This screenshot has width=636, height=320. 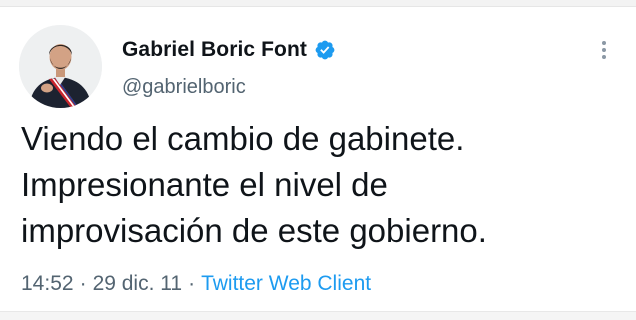 What do you see at coordinates (254, 230) in the screenshot?
I see `tweet-text-line: improvisación de este gobierno.` at bounding box center [254, 230].